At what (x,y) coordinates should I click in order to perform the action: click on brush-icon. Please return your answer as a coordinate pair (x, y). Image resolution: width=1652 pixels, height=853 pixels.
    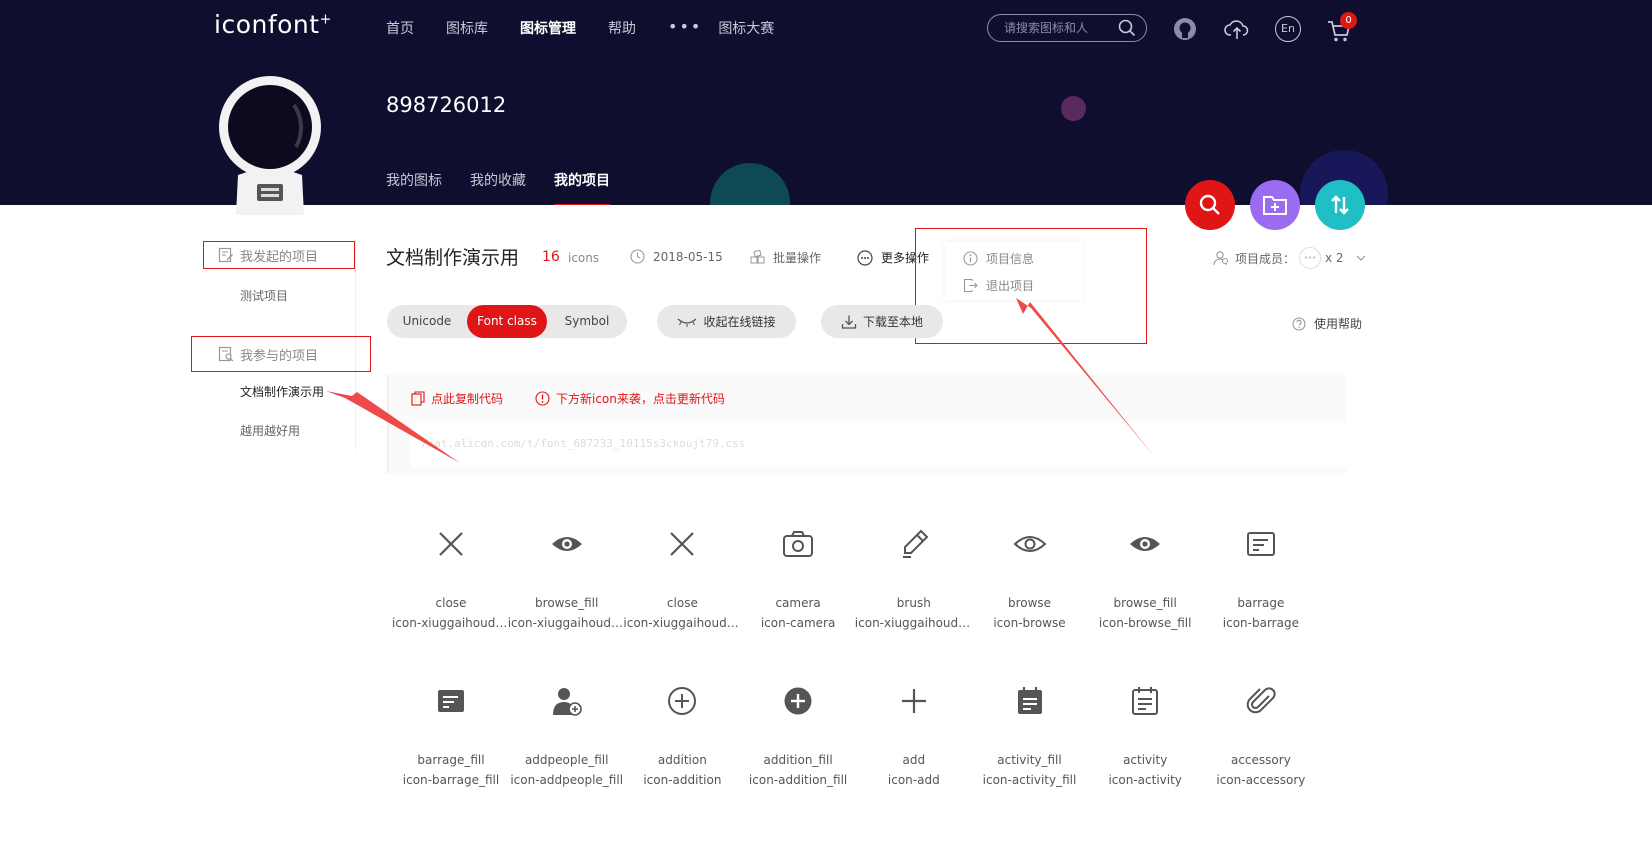
    Looking at the image, I should click on (915, 543).